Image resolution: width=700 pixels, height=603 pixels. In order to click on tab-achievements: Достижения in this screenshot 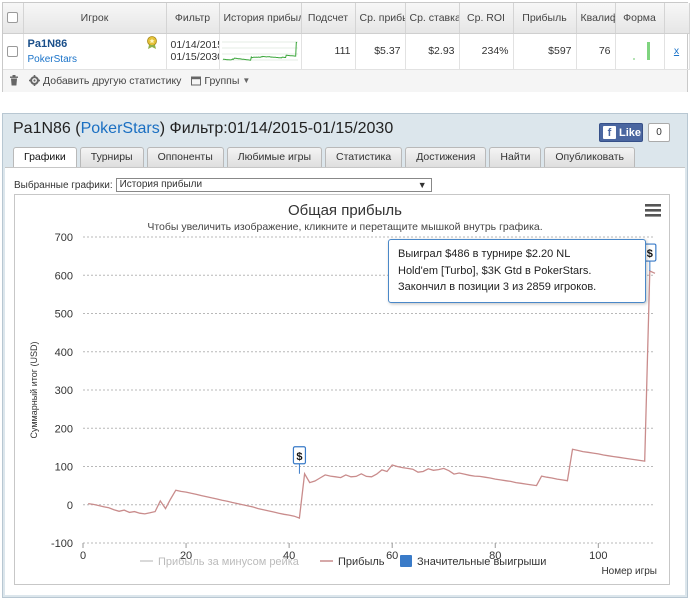, I will do `click(446, 157)`.